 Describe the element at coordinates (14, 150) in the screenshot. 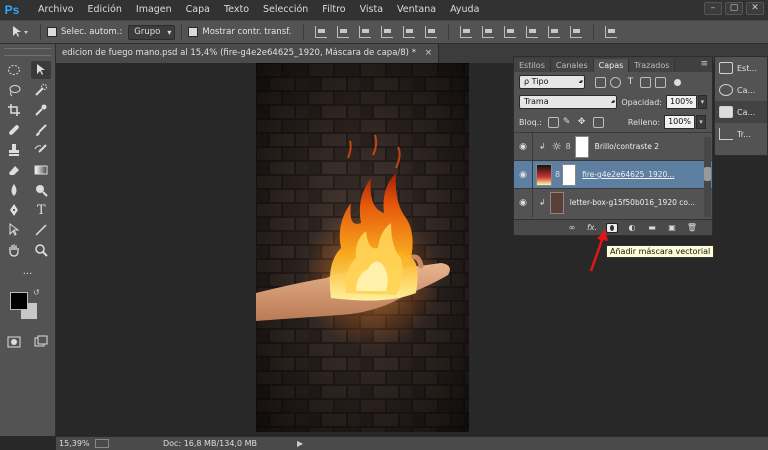

I see `clone-stamp-tool-icon` at that location.